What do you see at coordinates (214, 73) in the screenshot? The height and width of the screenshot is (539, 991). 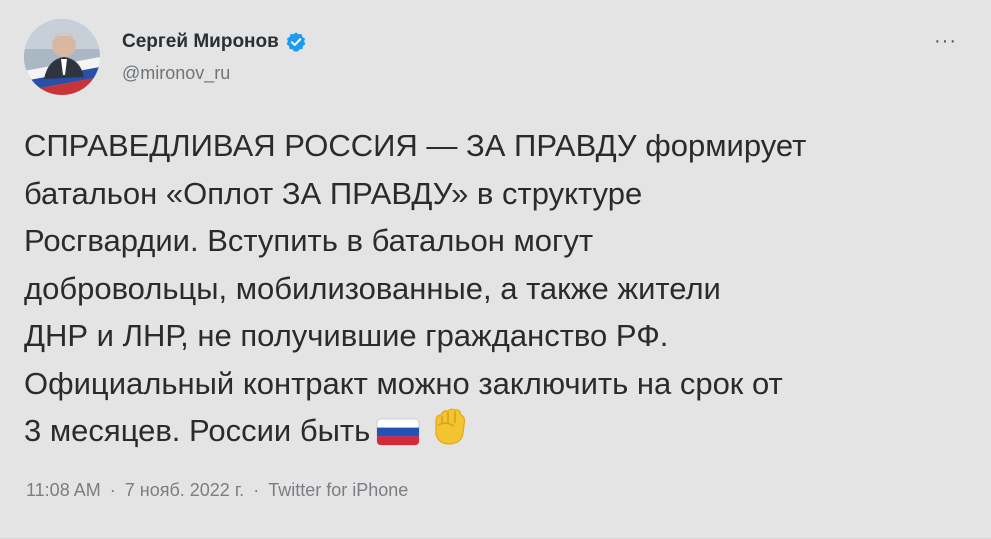 I see `author-handle: @mironov_ru` at bounding box center [214, 73].